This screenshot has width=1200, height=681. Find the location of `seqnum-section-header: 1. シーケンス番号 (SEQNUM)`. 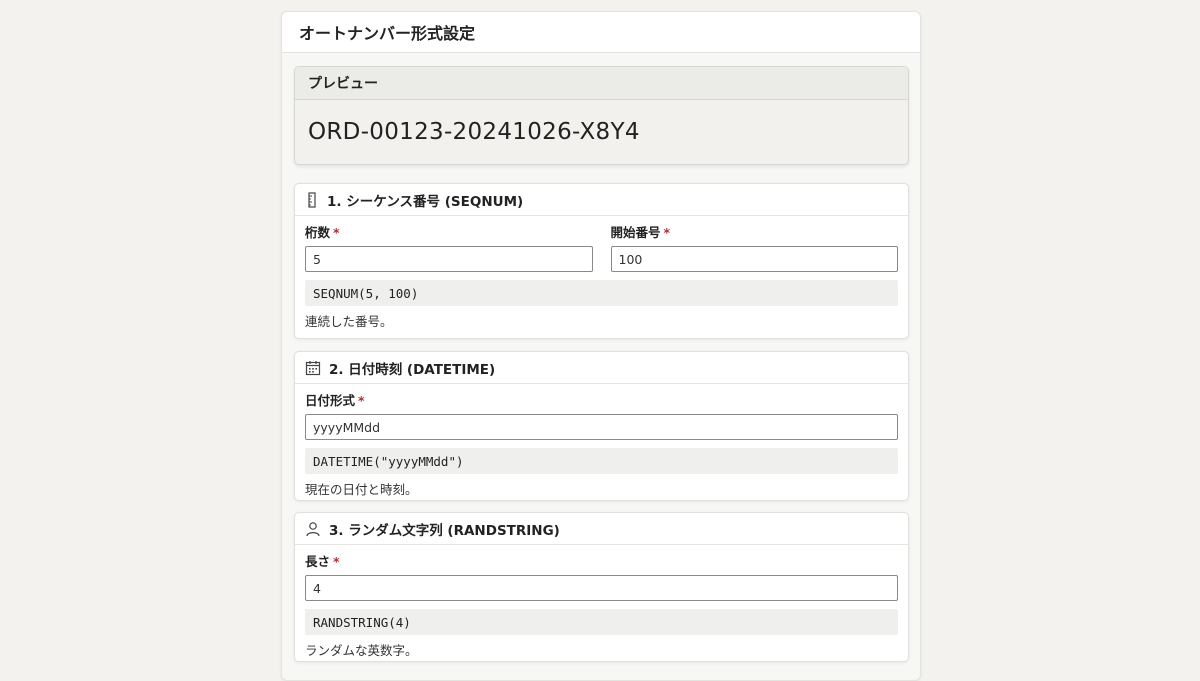

seqnum-section-header: 1. シーケンス番号 (SEQNUM) is located at coordinates (601, 200).